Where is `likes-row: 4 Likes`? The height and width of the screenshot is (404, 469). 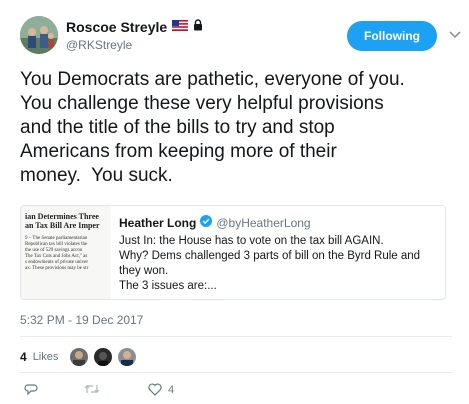 likes-row: 4 Likes is located at coordinates (78, 357).